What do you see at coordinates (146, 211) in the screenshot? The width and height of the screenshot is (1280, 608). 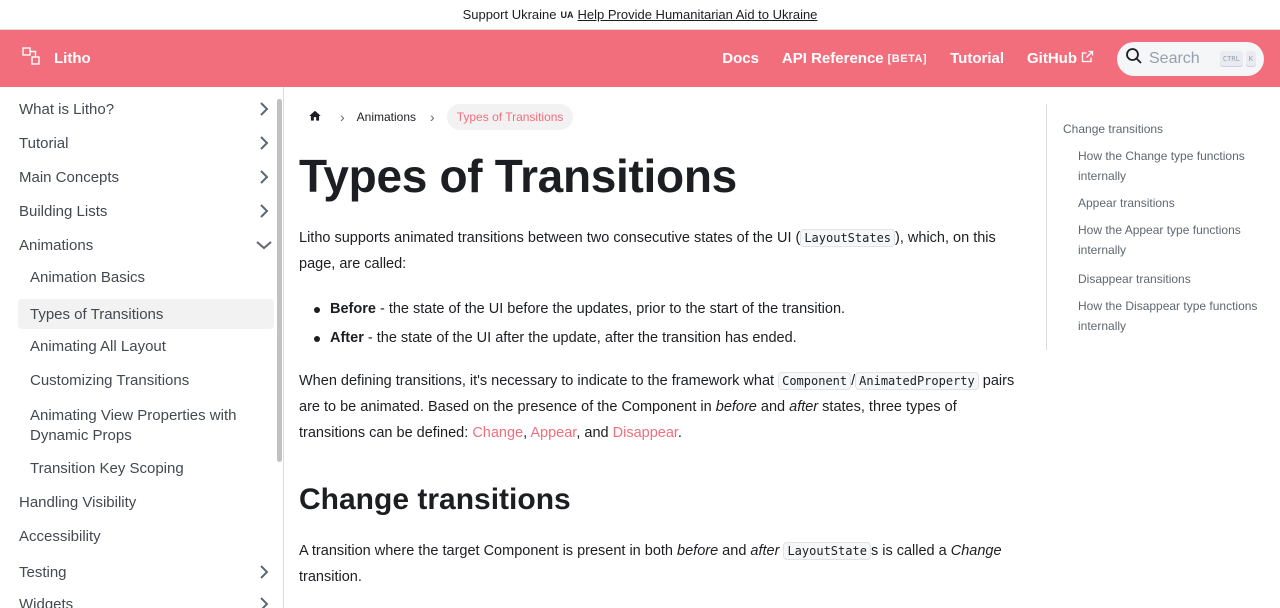 I see `sidebar-item-building-lists: Building Lists` at bounding box center [146, 211].